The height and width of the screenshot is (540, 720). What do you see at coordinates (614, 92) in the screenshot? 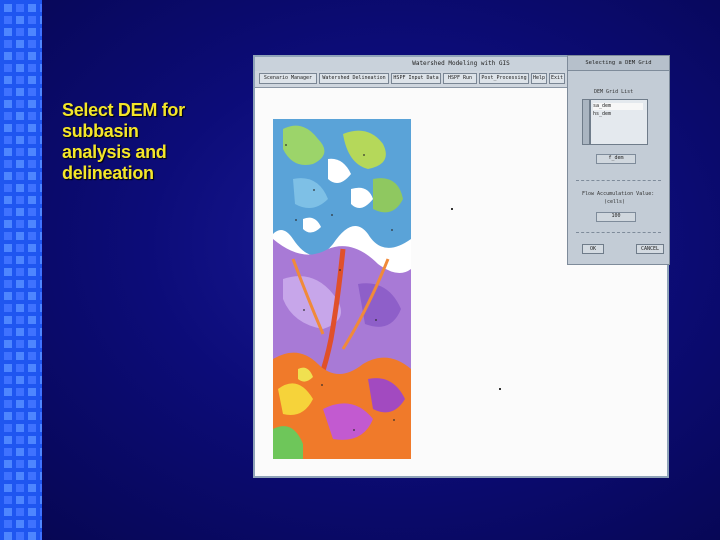
I see `dem-grid-list-label: DEM Grid List` at bounding box center [614, 92].